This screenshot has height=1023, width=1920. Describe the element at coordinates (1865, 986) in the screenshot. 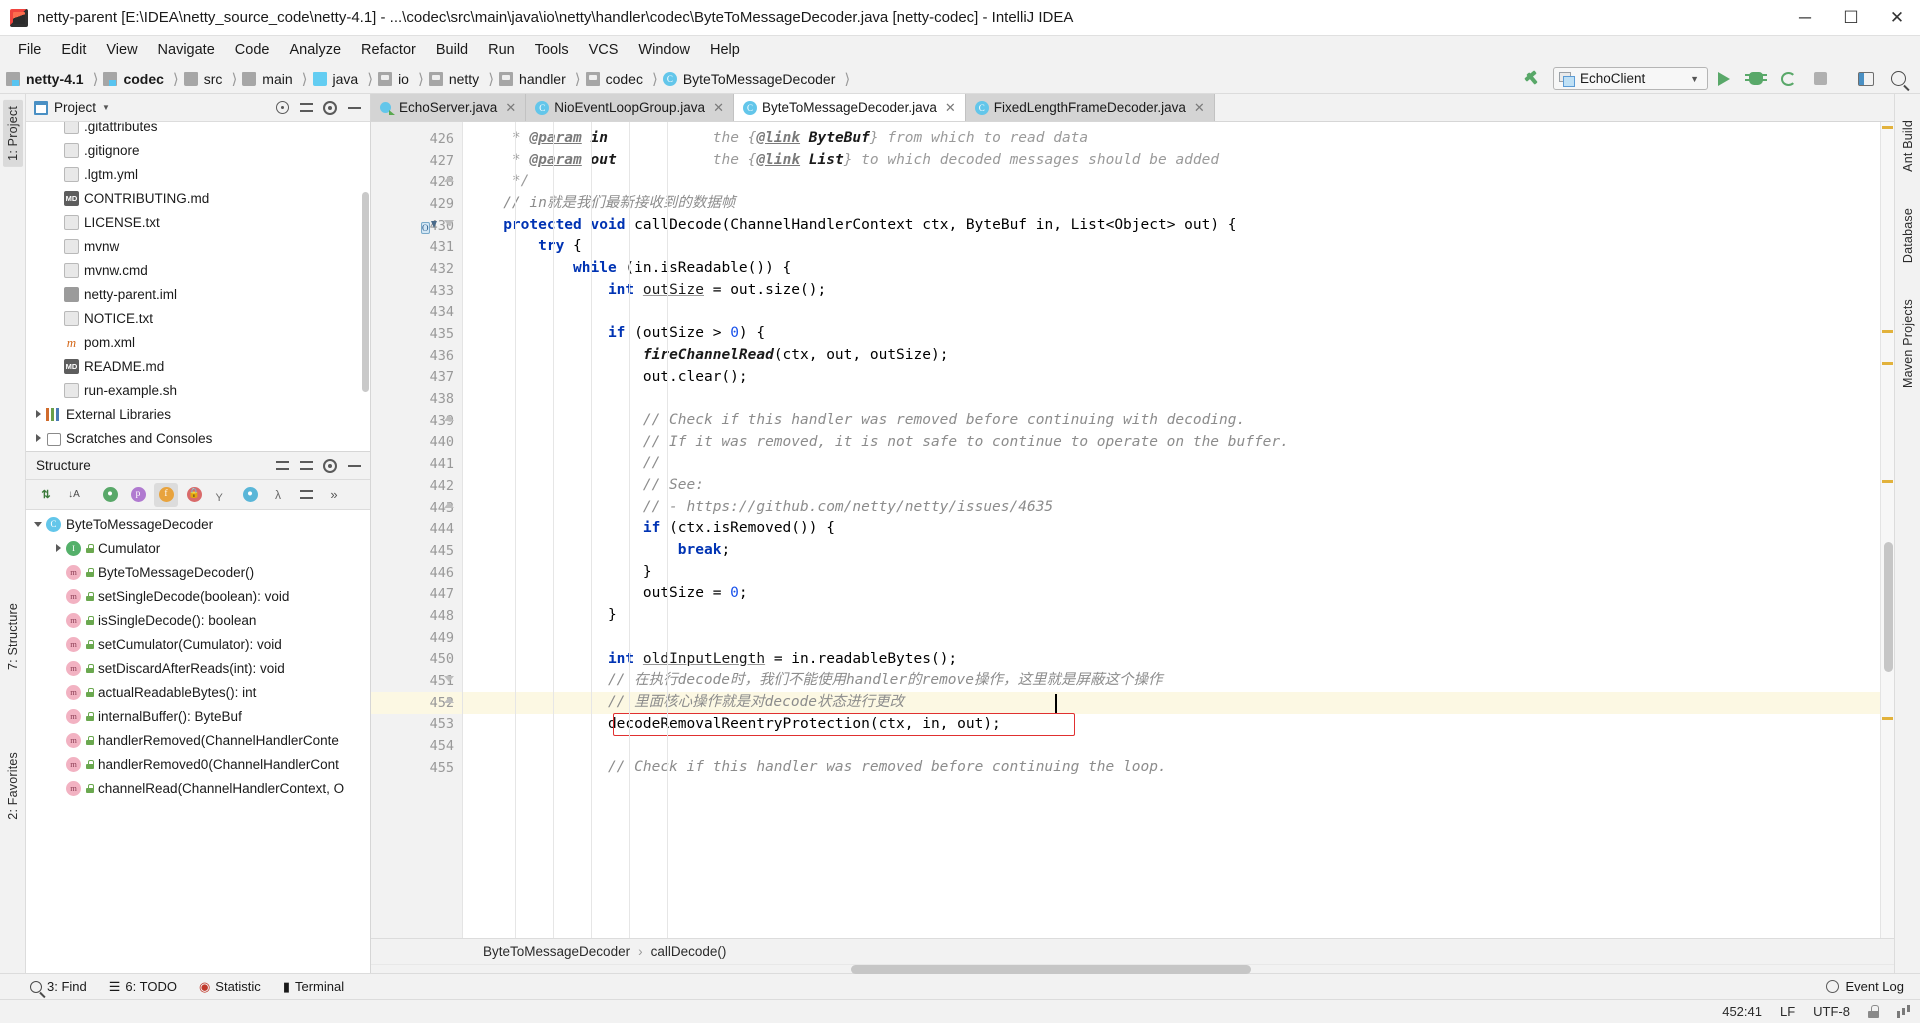

I see `event-log-button: Event Log` at that location.